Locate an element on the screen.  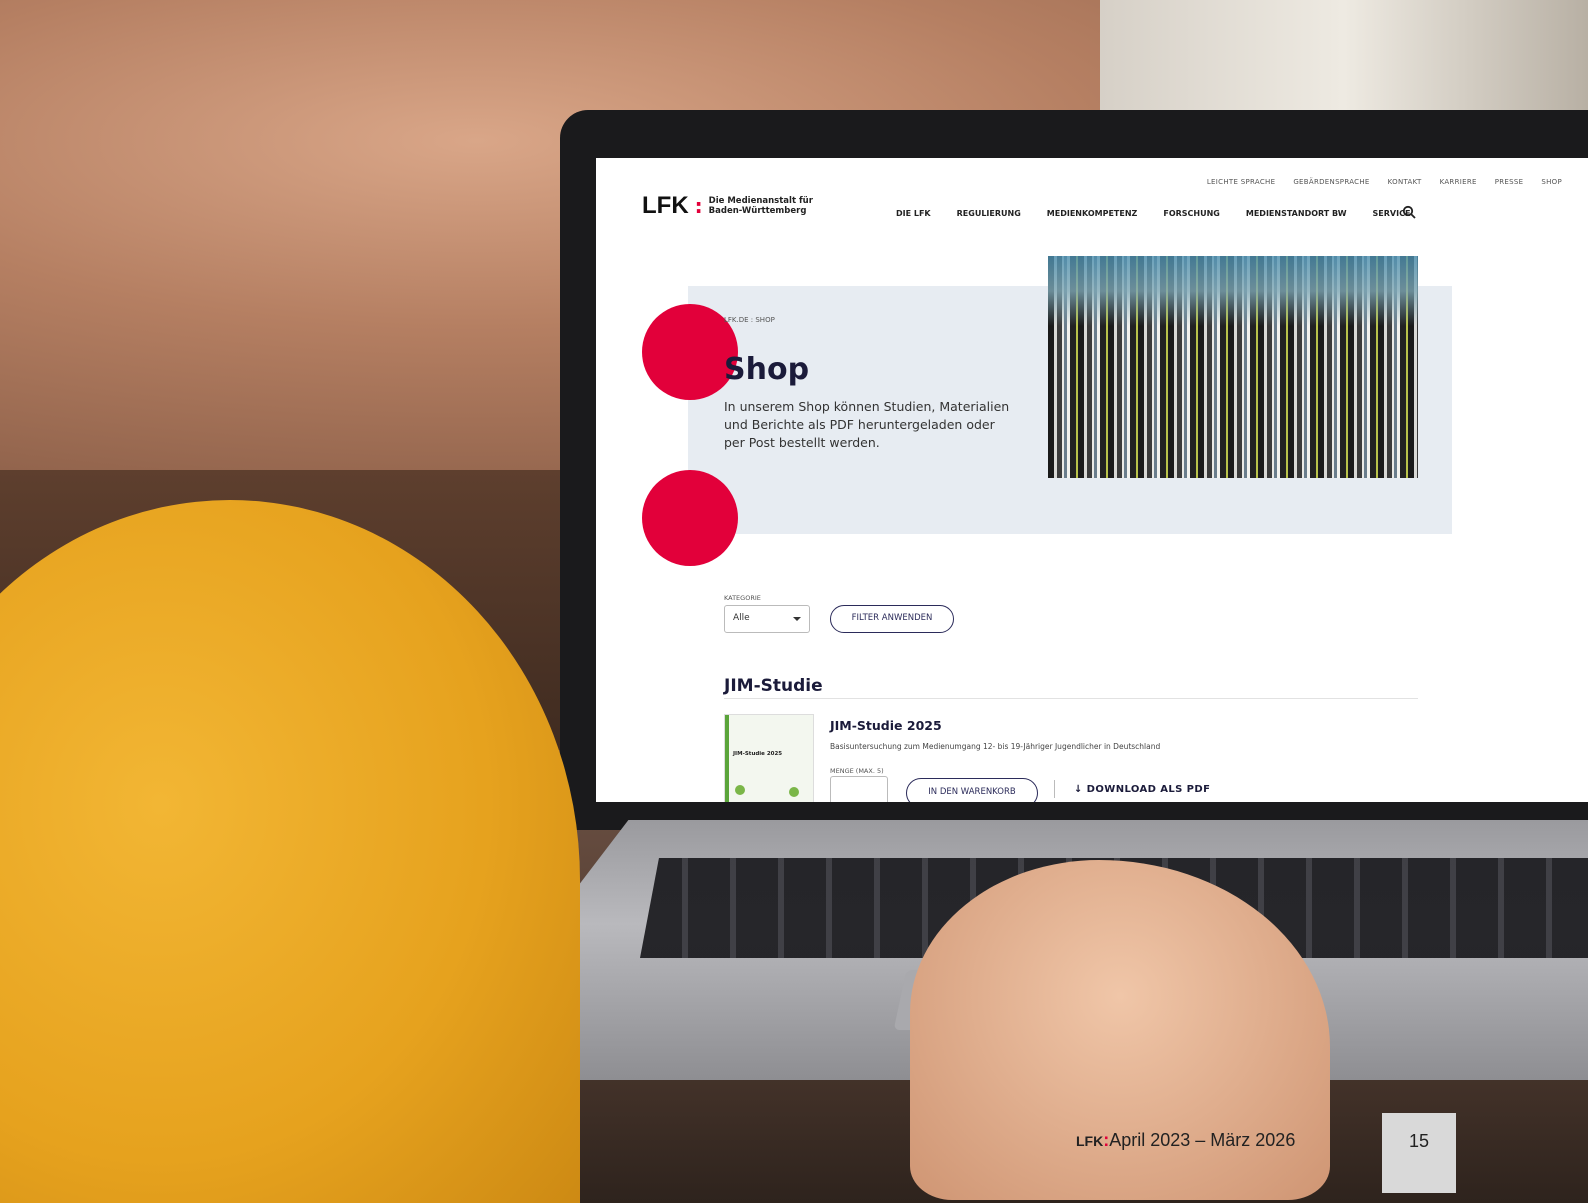
topnav-gebaerdensprache: GEBÄRDENSPRACHE is located at coordinates (1331, 182).